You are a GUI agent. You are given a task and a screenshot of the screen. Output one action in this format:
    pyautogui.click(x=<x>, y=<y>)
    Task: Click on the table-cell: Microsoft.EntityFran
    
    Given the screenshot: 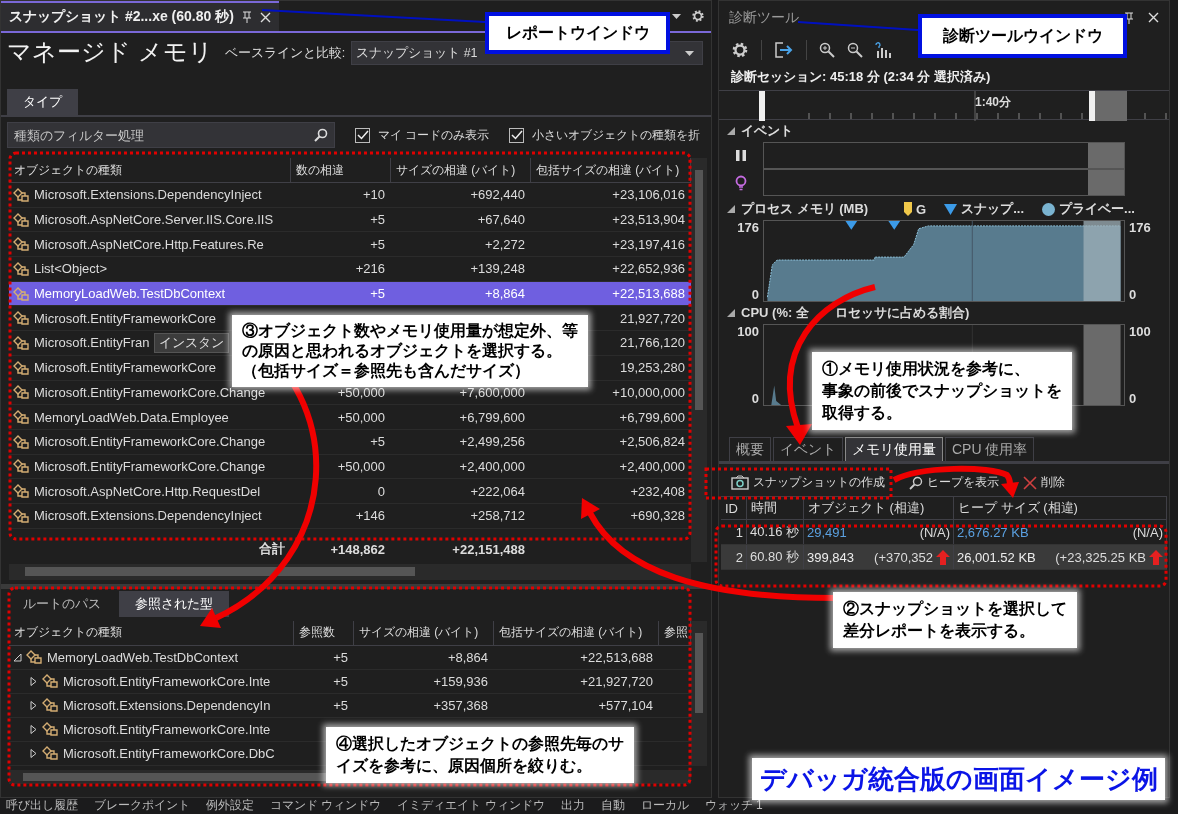 What is the action you would take?
    pyautogui.click(x=92, y=343)
    